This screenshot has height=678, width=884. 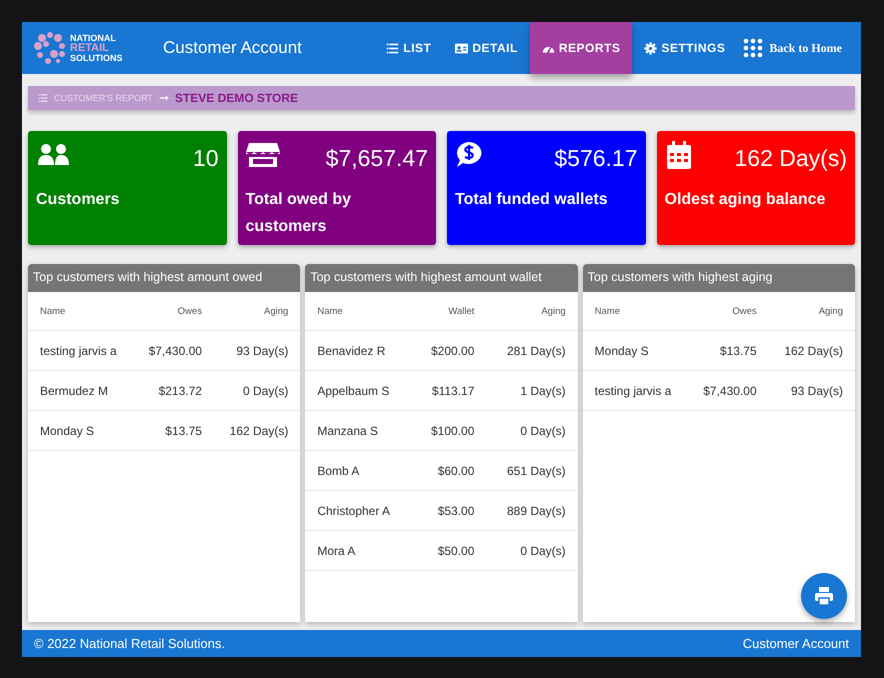 I want to click on logo-text: RETAIL, so click(x=90, y=48).